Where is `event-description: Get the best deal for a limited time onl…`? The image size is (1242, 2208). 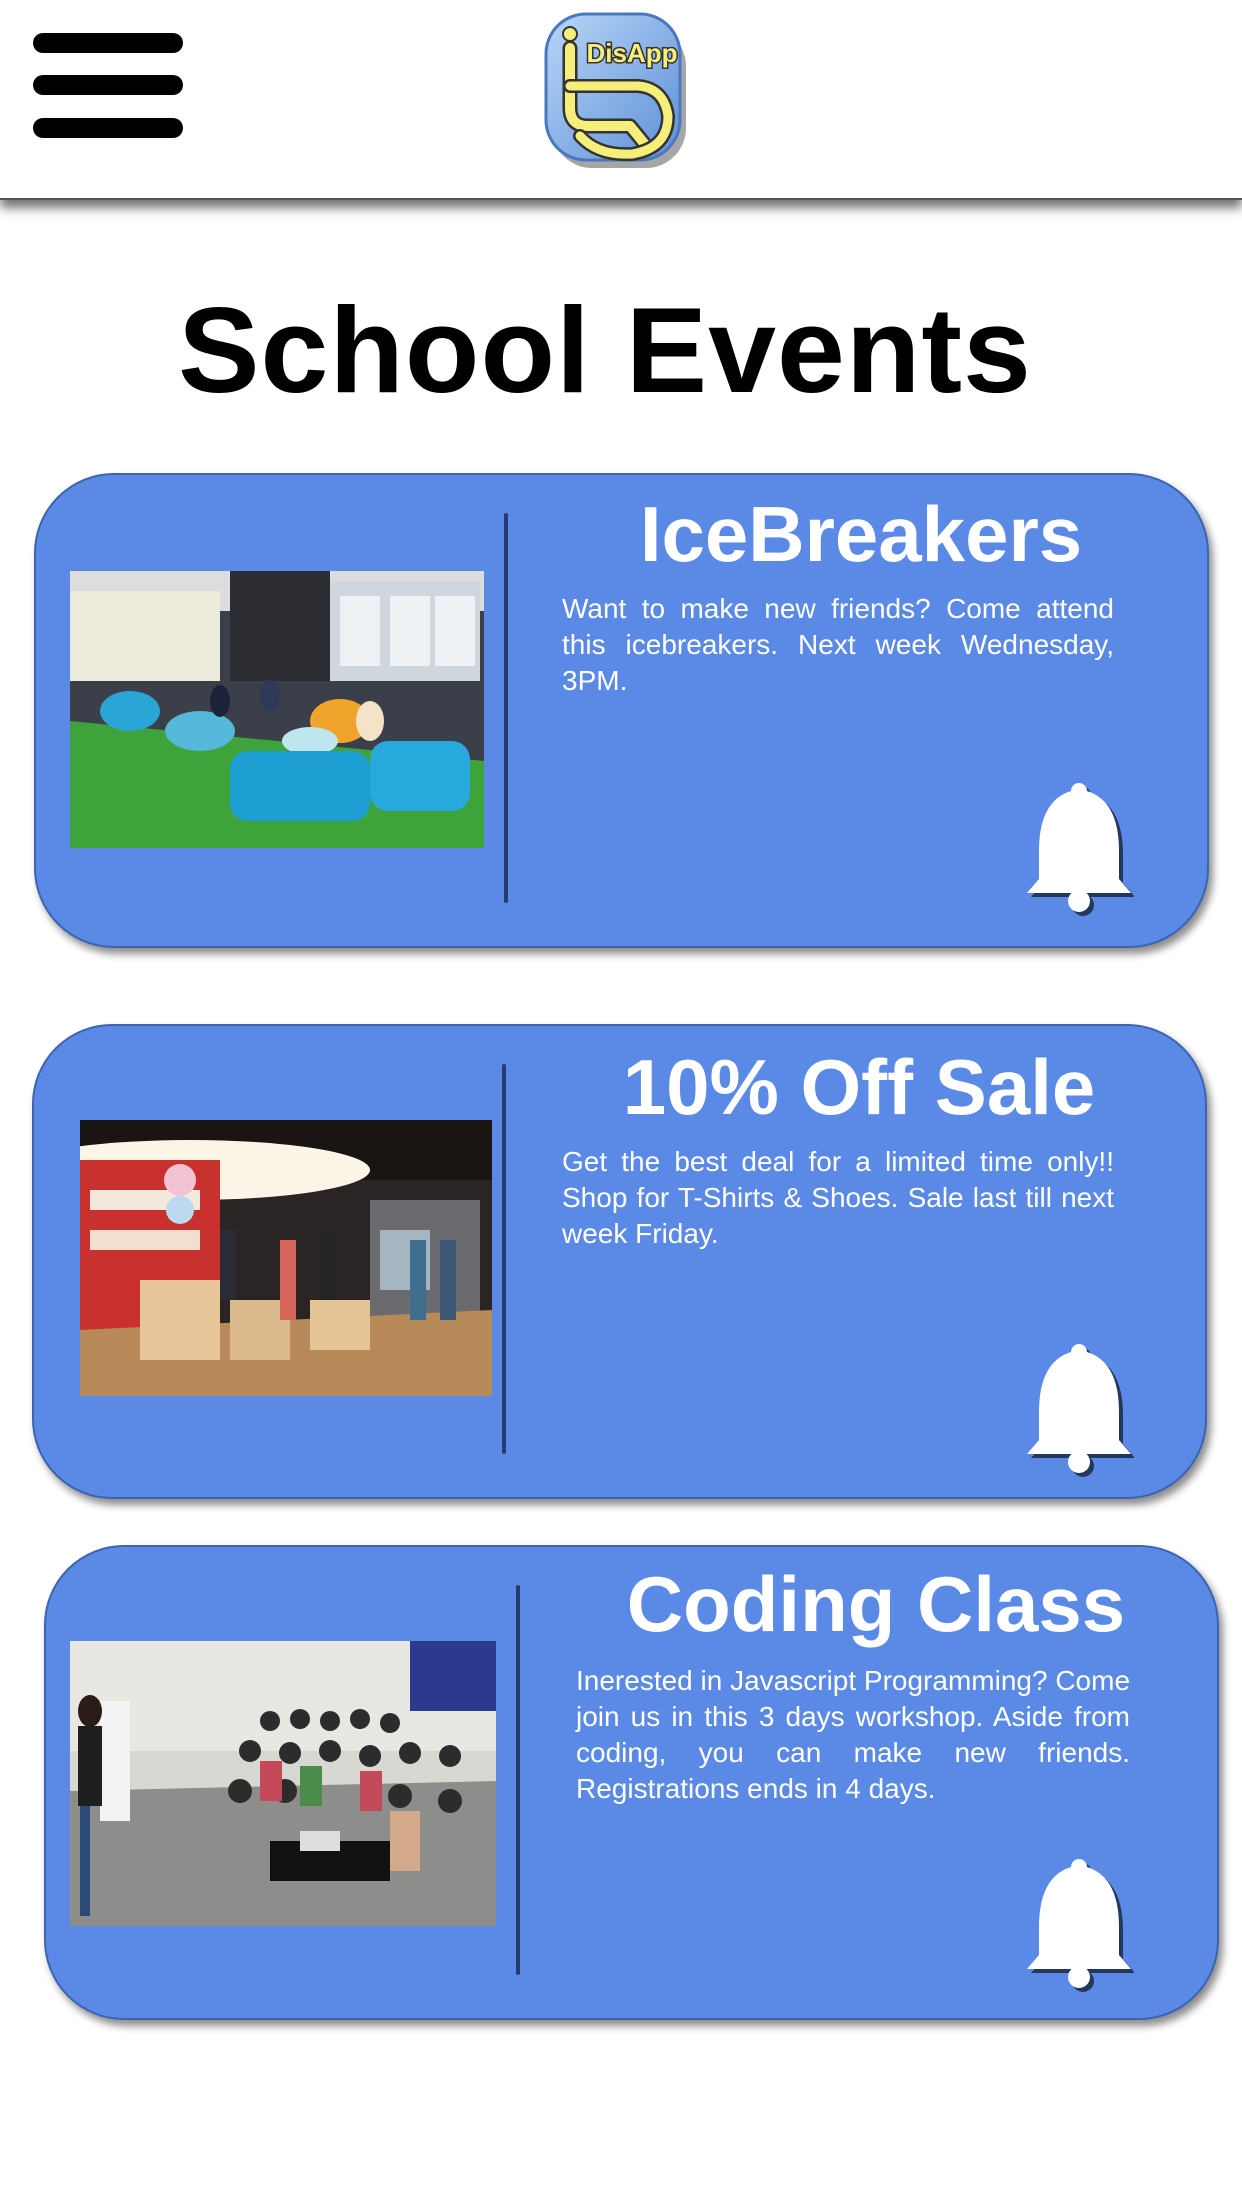 event-description: Get the best deal for a limited time onl… is located at coordinates (838, 1197).